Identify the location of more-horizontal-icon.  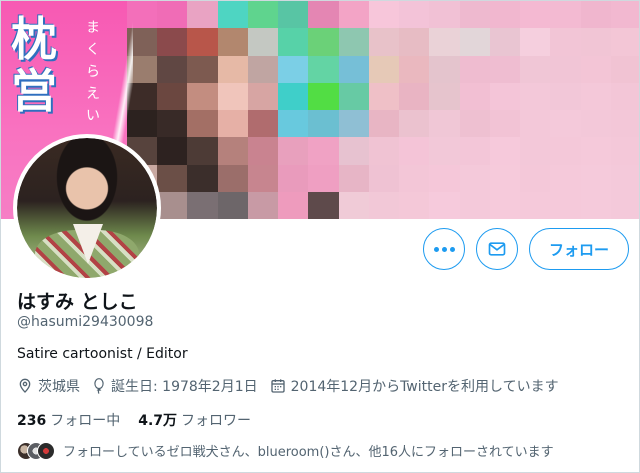
(444, 249).